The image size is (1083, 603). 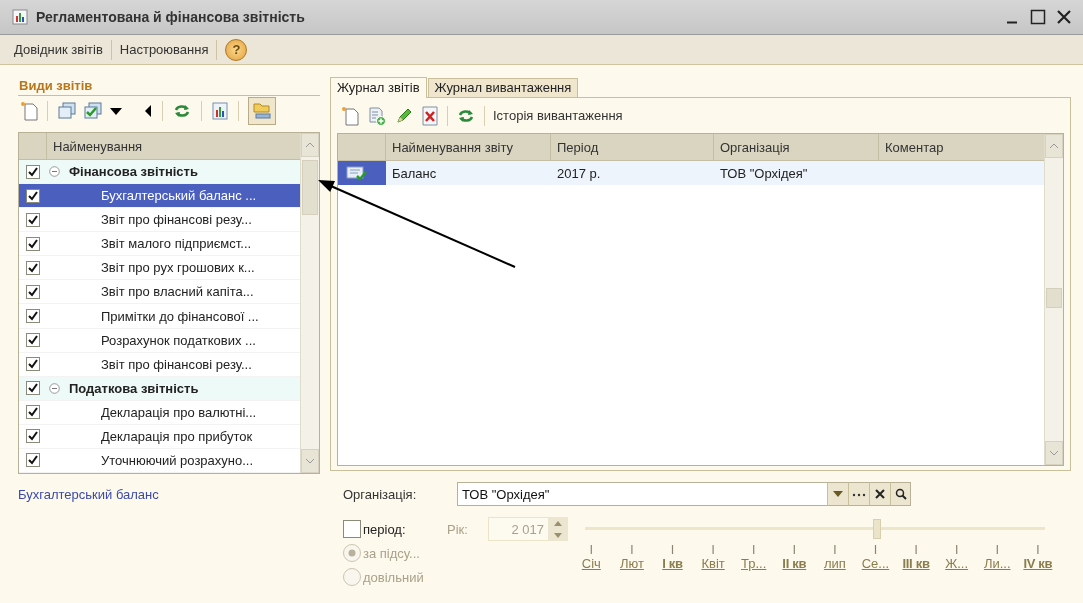 What do you see at coordinates (182, 111) in the screenshot?
I see `refresh-icon` at bounding box center [182, 111].